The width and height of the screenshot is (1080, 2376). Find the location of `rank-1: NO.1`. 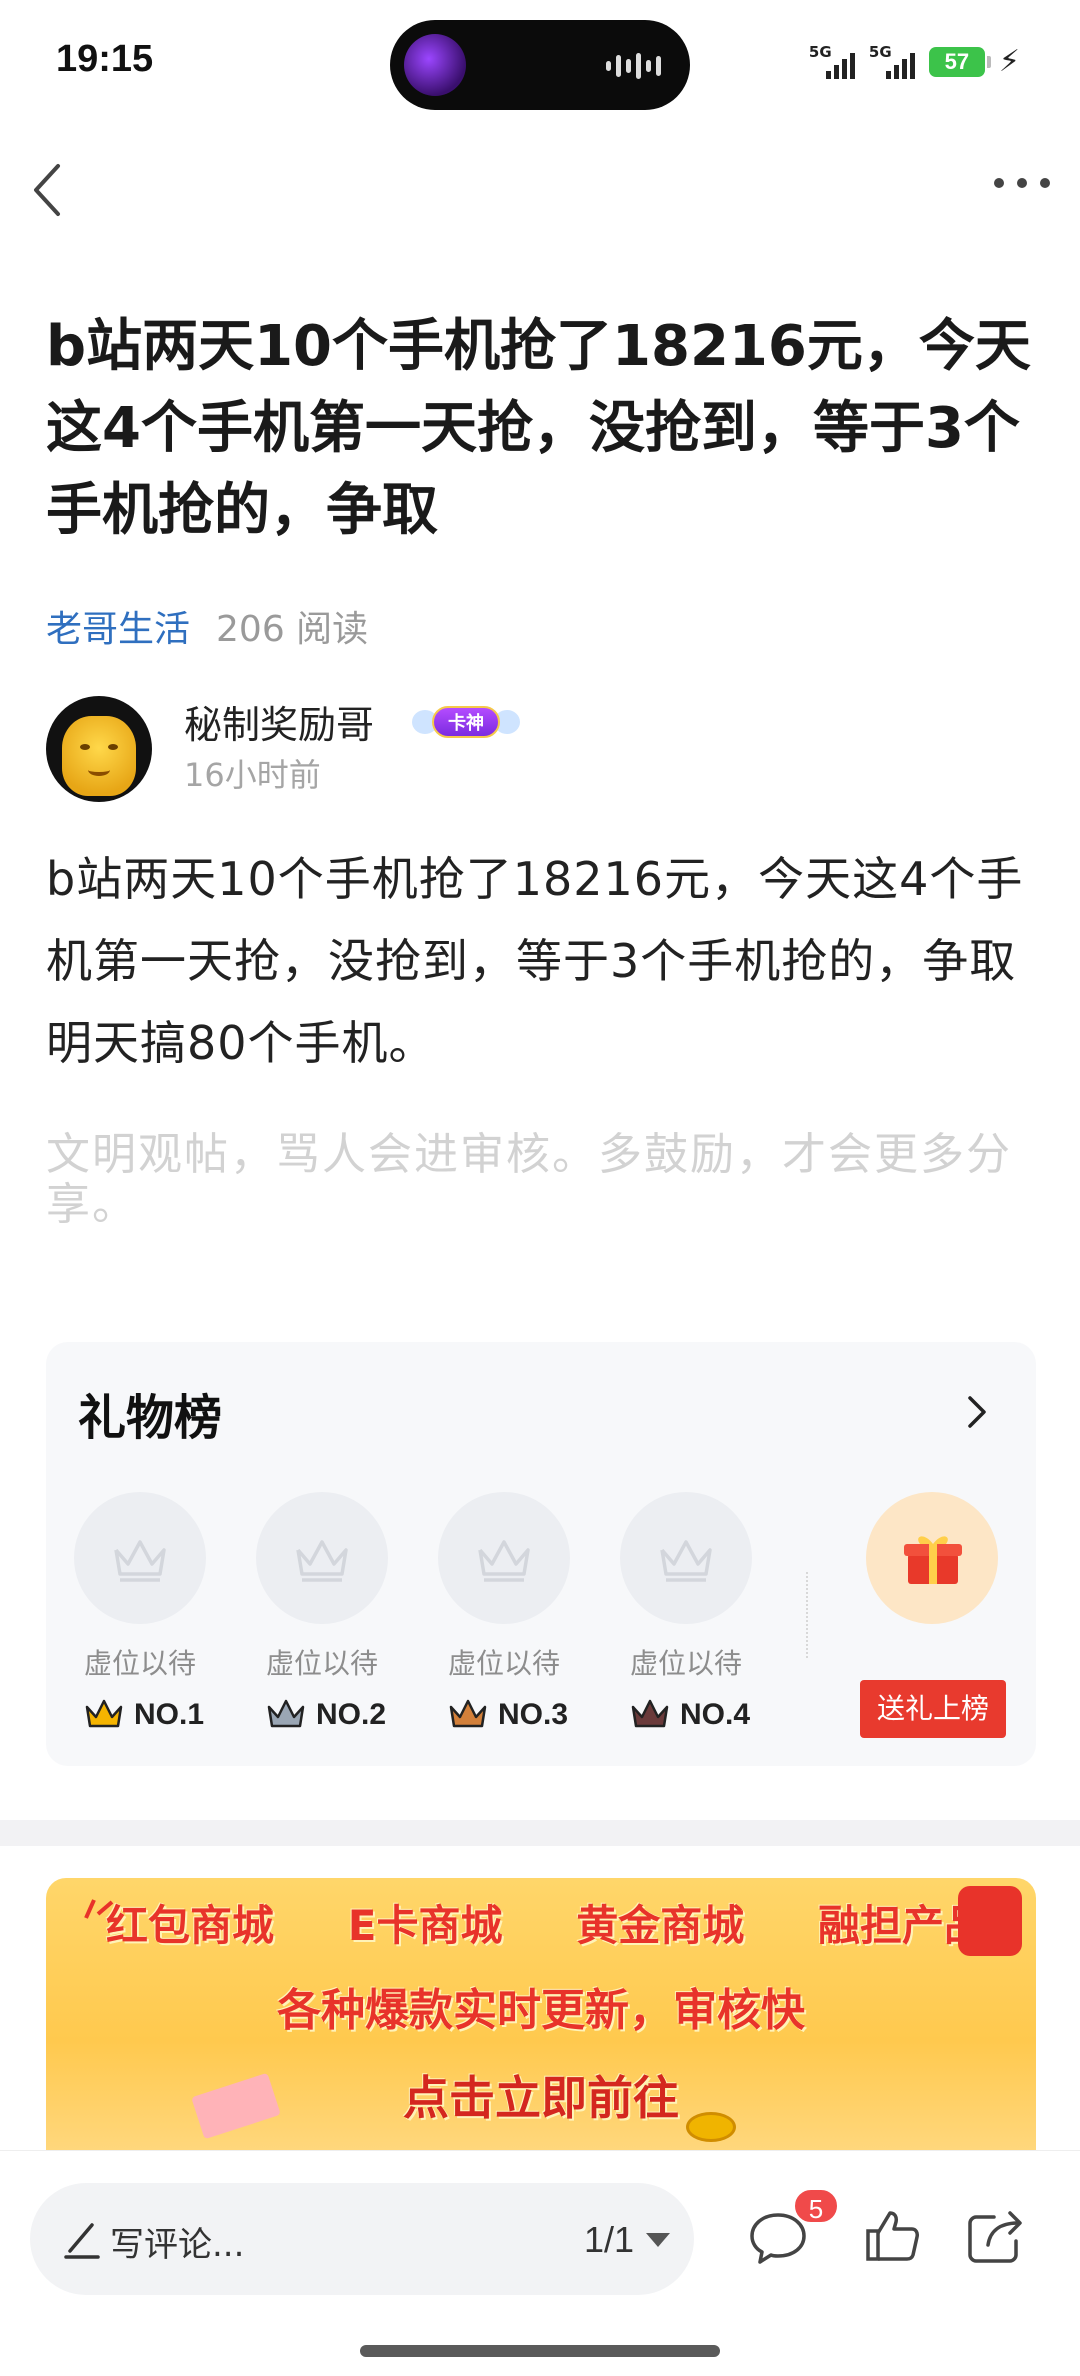

rank-1: NO.1 is located at coordinates (144, 1715).